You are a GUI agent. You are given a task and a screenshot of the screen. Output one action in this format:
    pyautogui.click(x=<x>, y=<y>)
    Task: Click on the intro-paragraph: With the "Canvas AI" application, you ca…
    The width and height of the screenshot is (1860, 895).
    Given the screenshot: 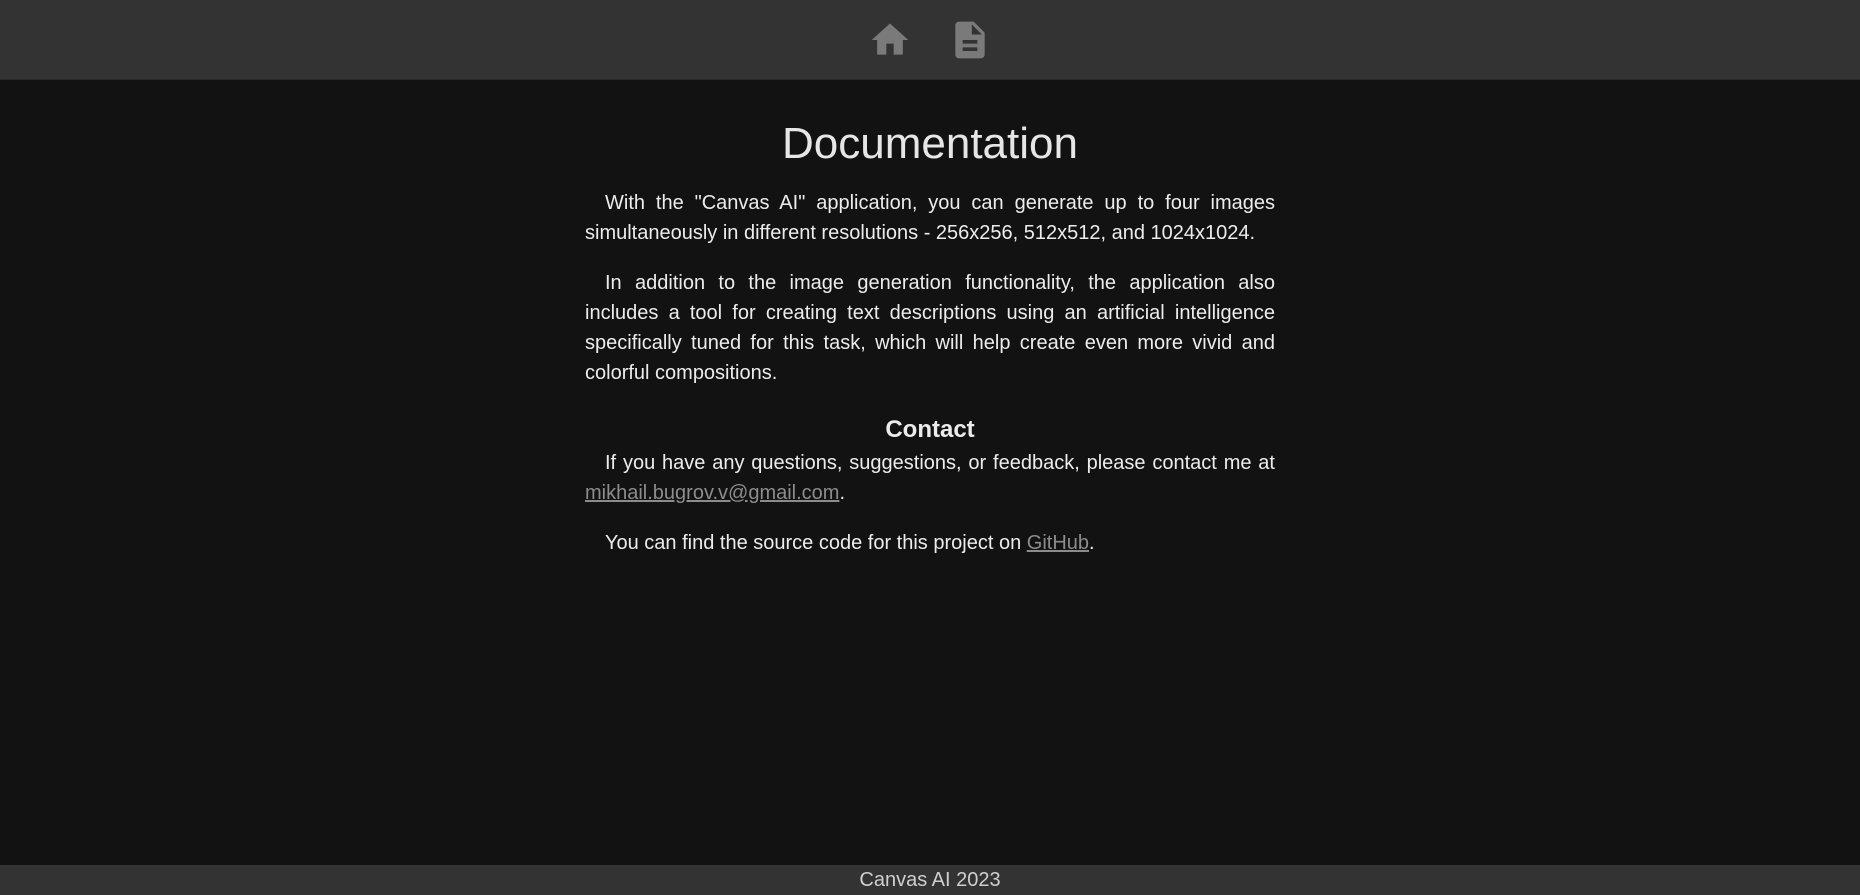 What is the action you would take?
    pyautogui.click(x=930, y=218)
    